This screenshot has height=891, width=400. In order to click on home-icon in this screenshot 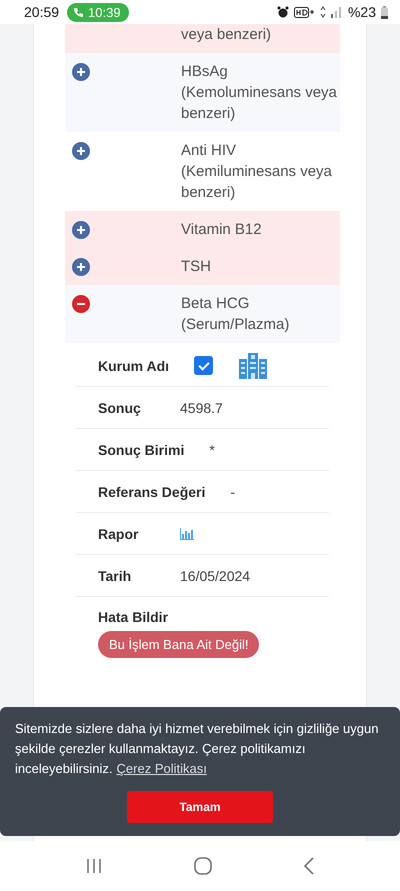, I will do `click(203, 866)`.